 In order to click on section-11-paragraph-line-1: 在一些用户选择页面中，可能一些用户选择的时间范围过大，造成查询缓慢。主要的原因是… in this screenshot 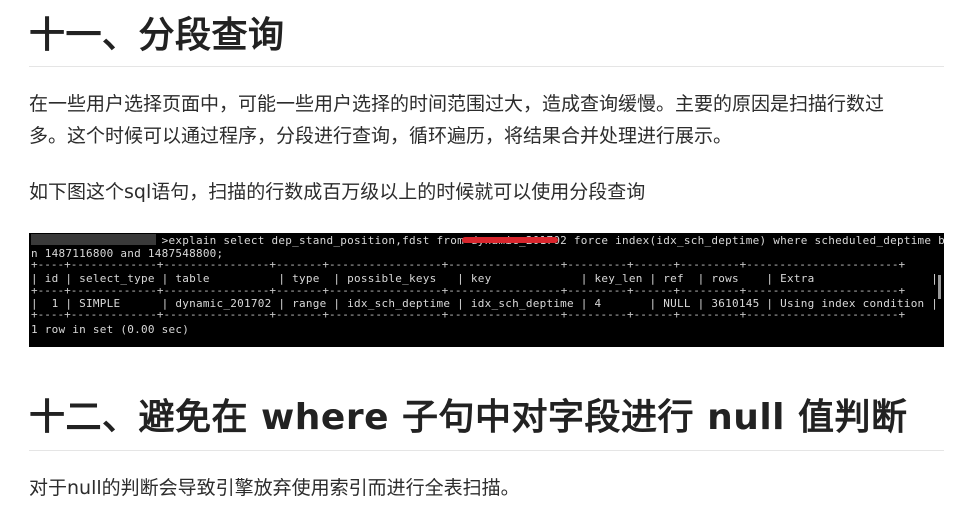, I will do `click(457, 104)`.